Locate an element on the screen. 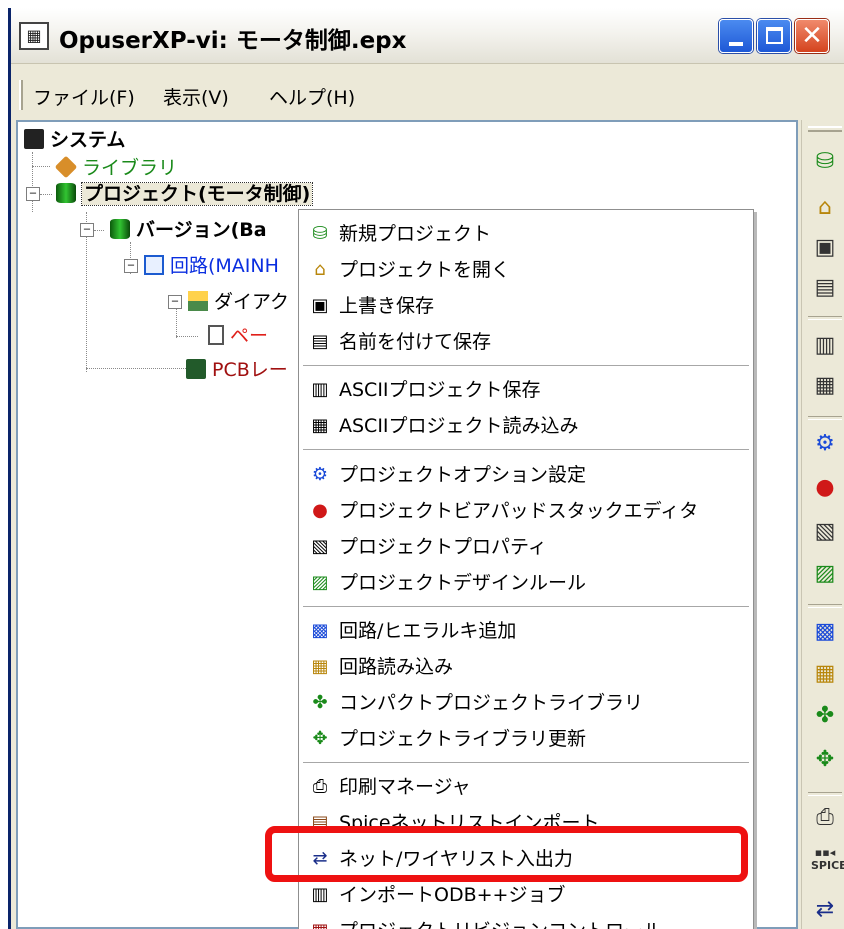  menu-item-label: プロジェクトライブラリ更新 is located at coordinates (463, 739).